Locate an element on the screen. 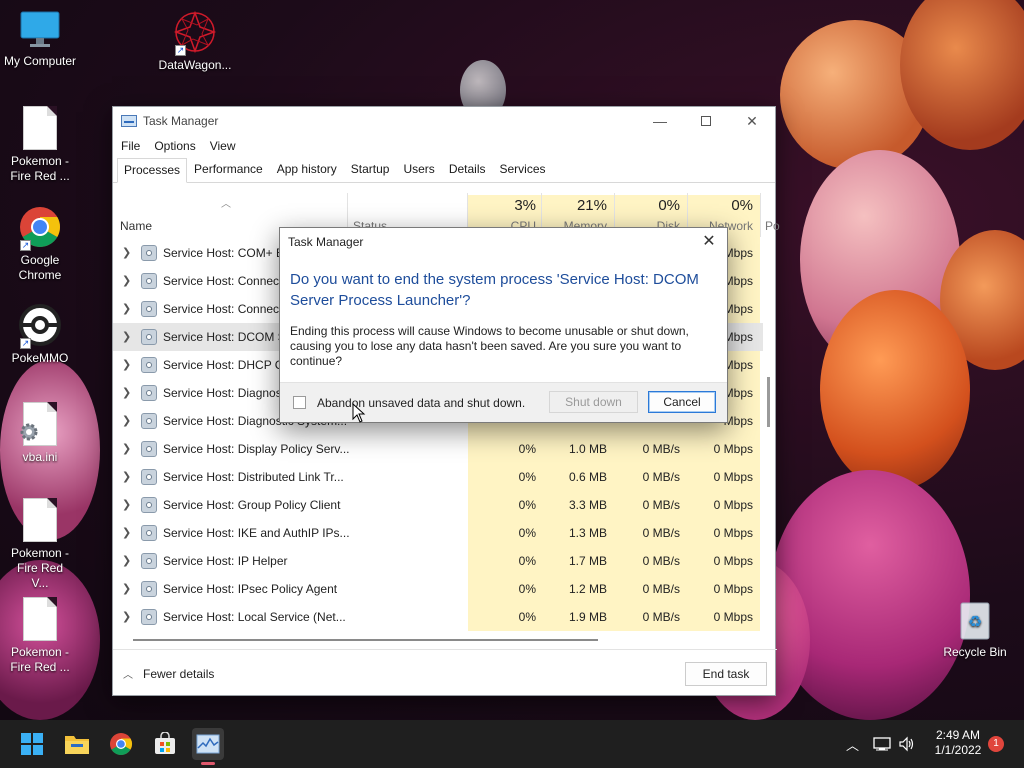 The height and width of the screenshot is (768, 1024). column-divider is located at coordinates (760, 215).